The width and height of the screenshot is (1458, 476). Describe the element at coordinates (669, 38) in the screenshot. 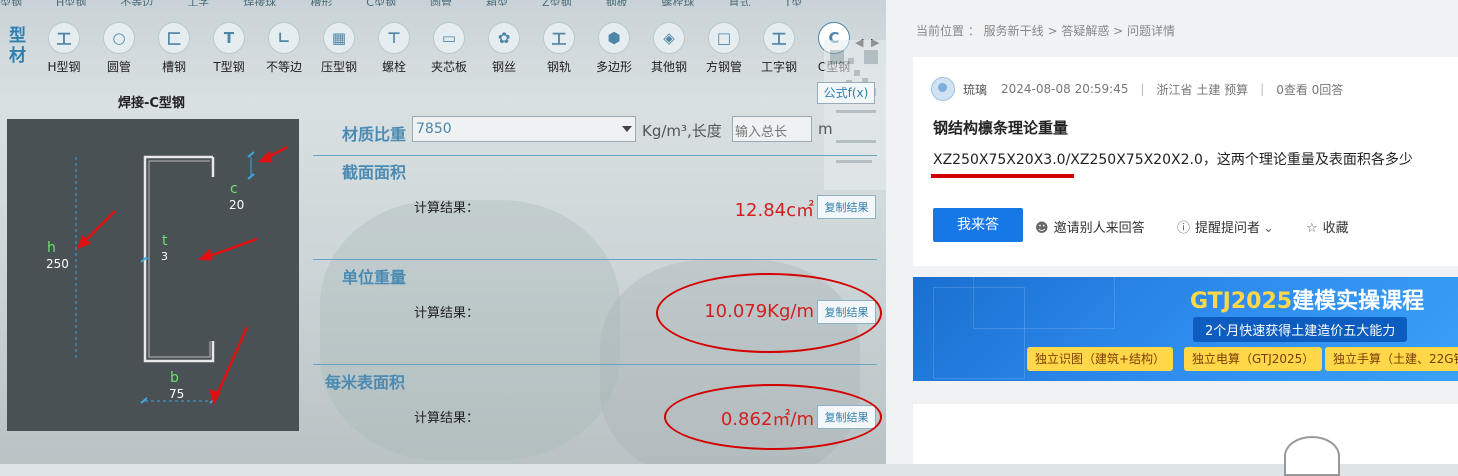

I see `other-steel-icon: ◈` at that location.